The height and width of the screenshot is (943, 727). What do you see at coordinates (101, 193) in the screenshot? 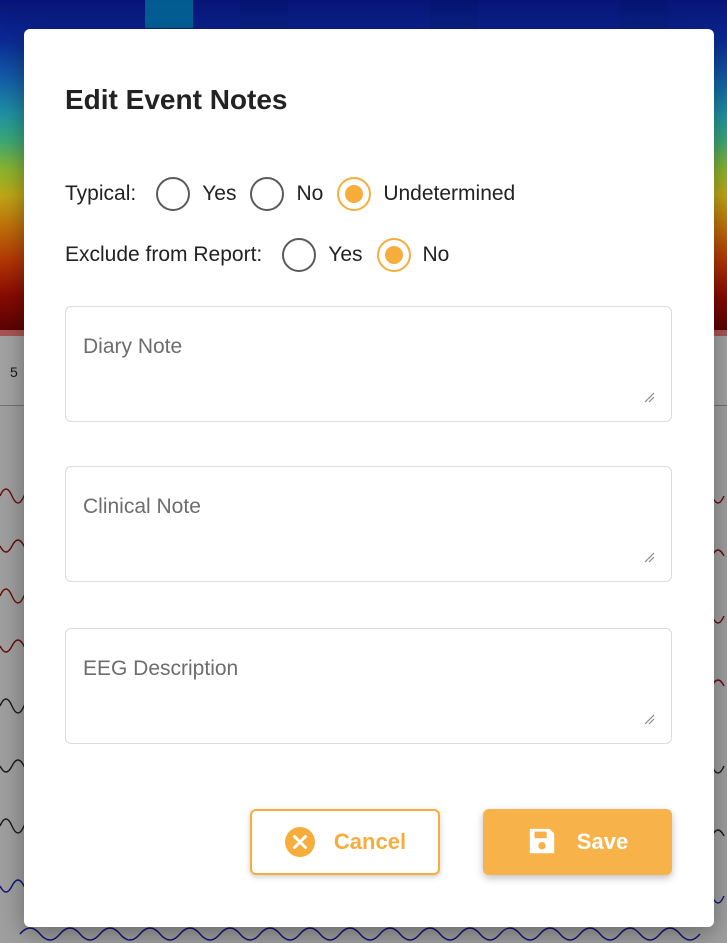
I see `typical-label: Typical:` at bounding box center [101, 193].